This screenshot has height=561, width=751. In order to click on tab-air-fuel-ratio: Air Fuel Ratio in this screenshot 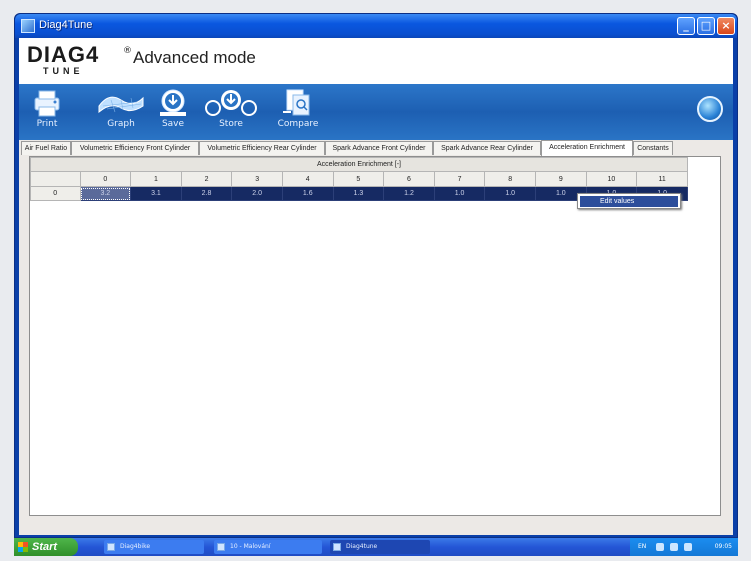, I will do `click(46, 148)`.